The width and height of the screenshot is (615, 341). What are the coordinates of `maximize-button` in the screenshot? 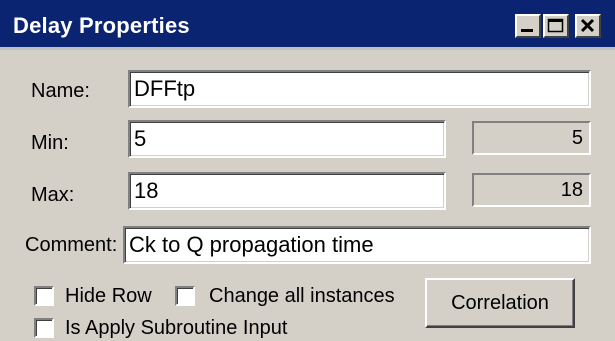 It's located at (556, 26).